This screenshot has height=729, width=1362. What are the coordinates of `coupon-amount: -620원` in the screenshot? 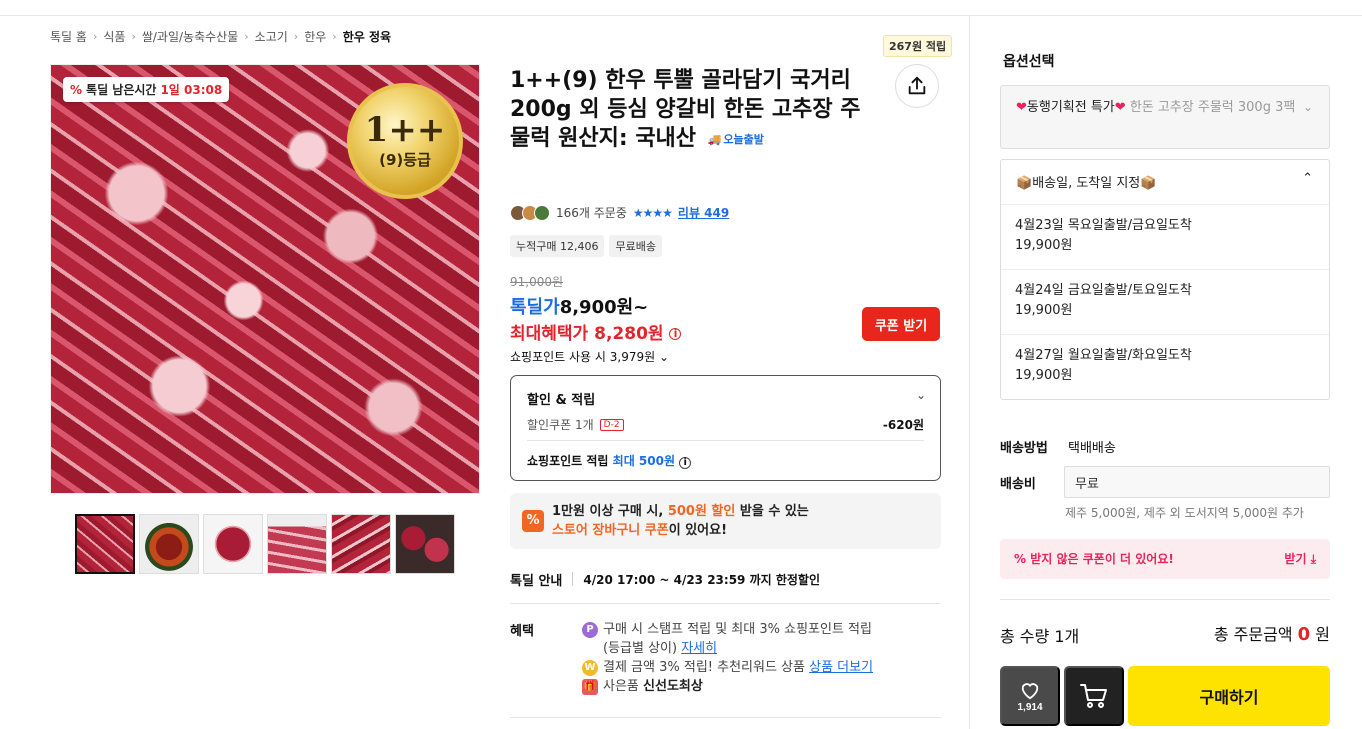 It's located at (903, 425).